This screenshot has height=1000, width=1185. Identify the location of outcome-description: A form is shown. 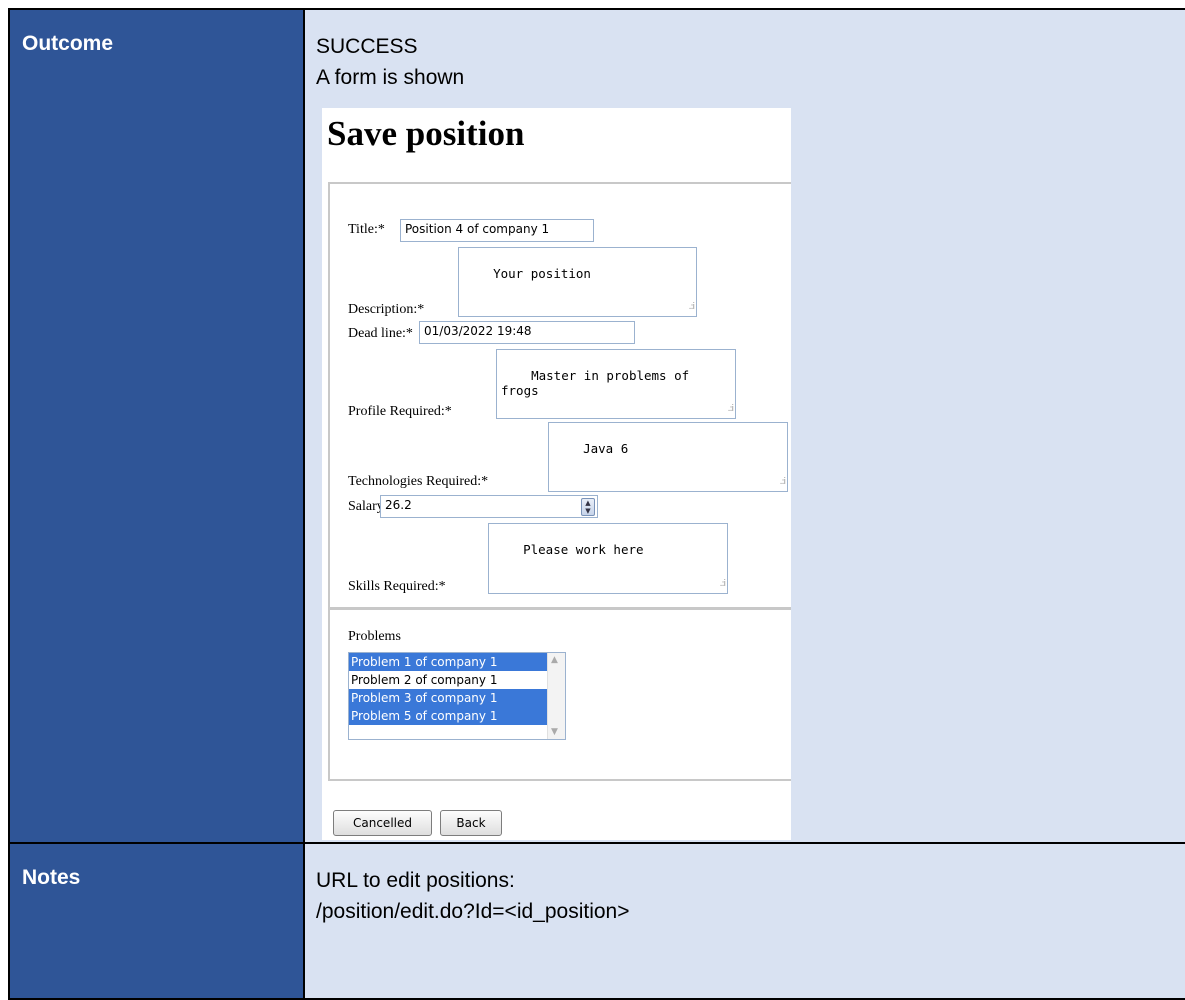
(390, 77).